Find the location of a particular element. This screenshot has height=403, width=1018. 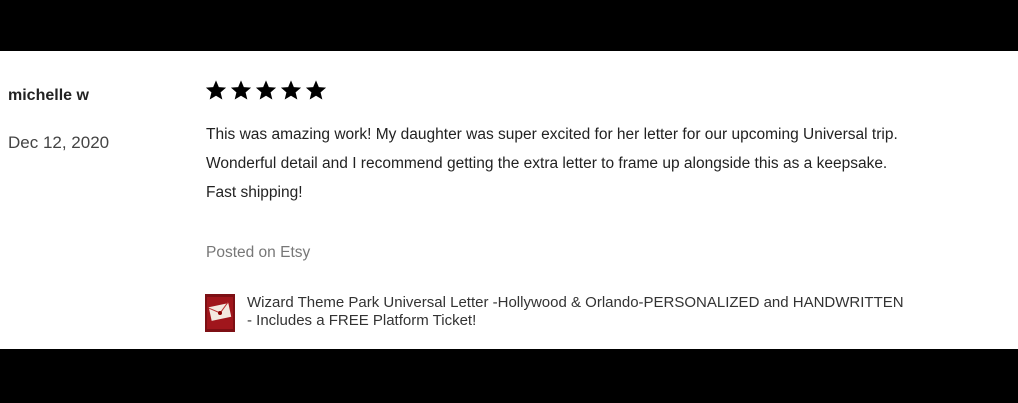

top-black-bar is located at coordinates (509, 25).